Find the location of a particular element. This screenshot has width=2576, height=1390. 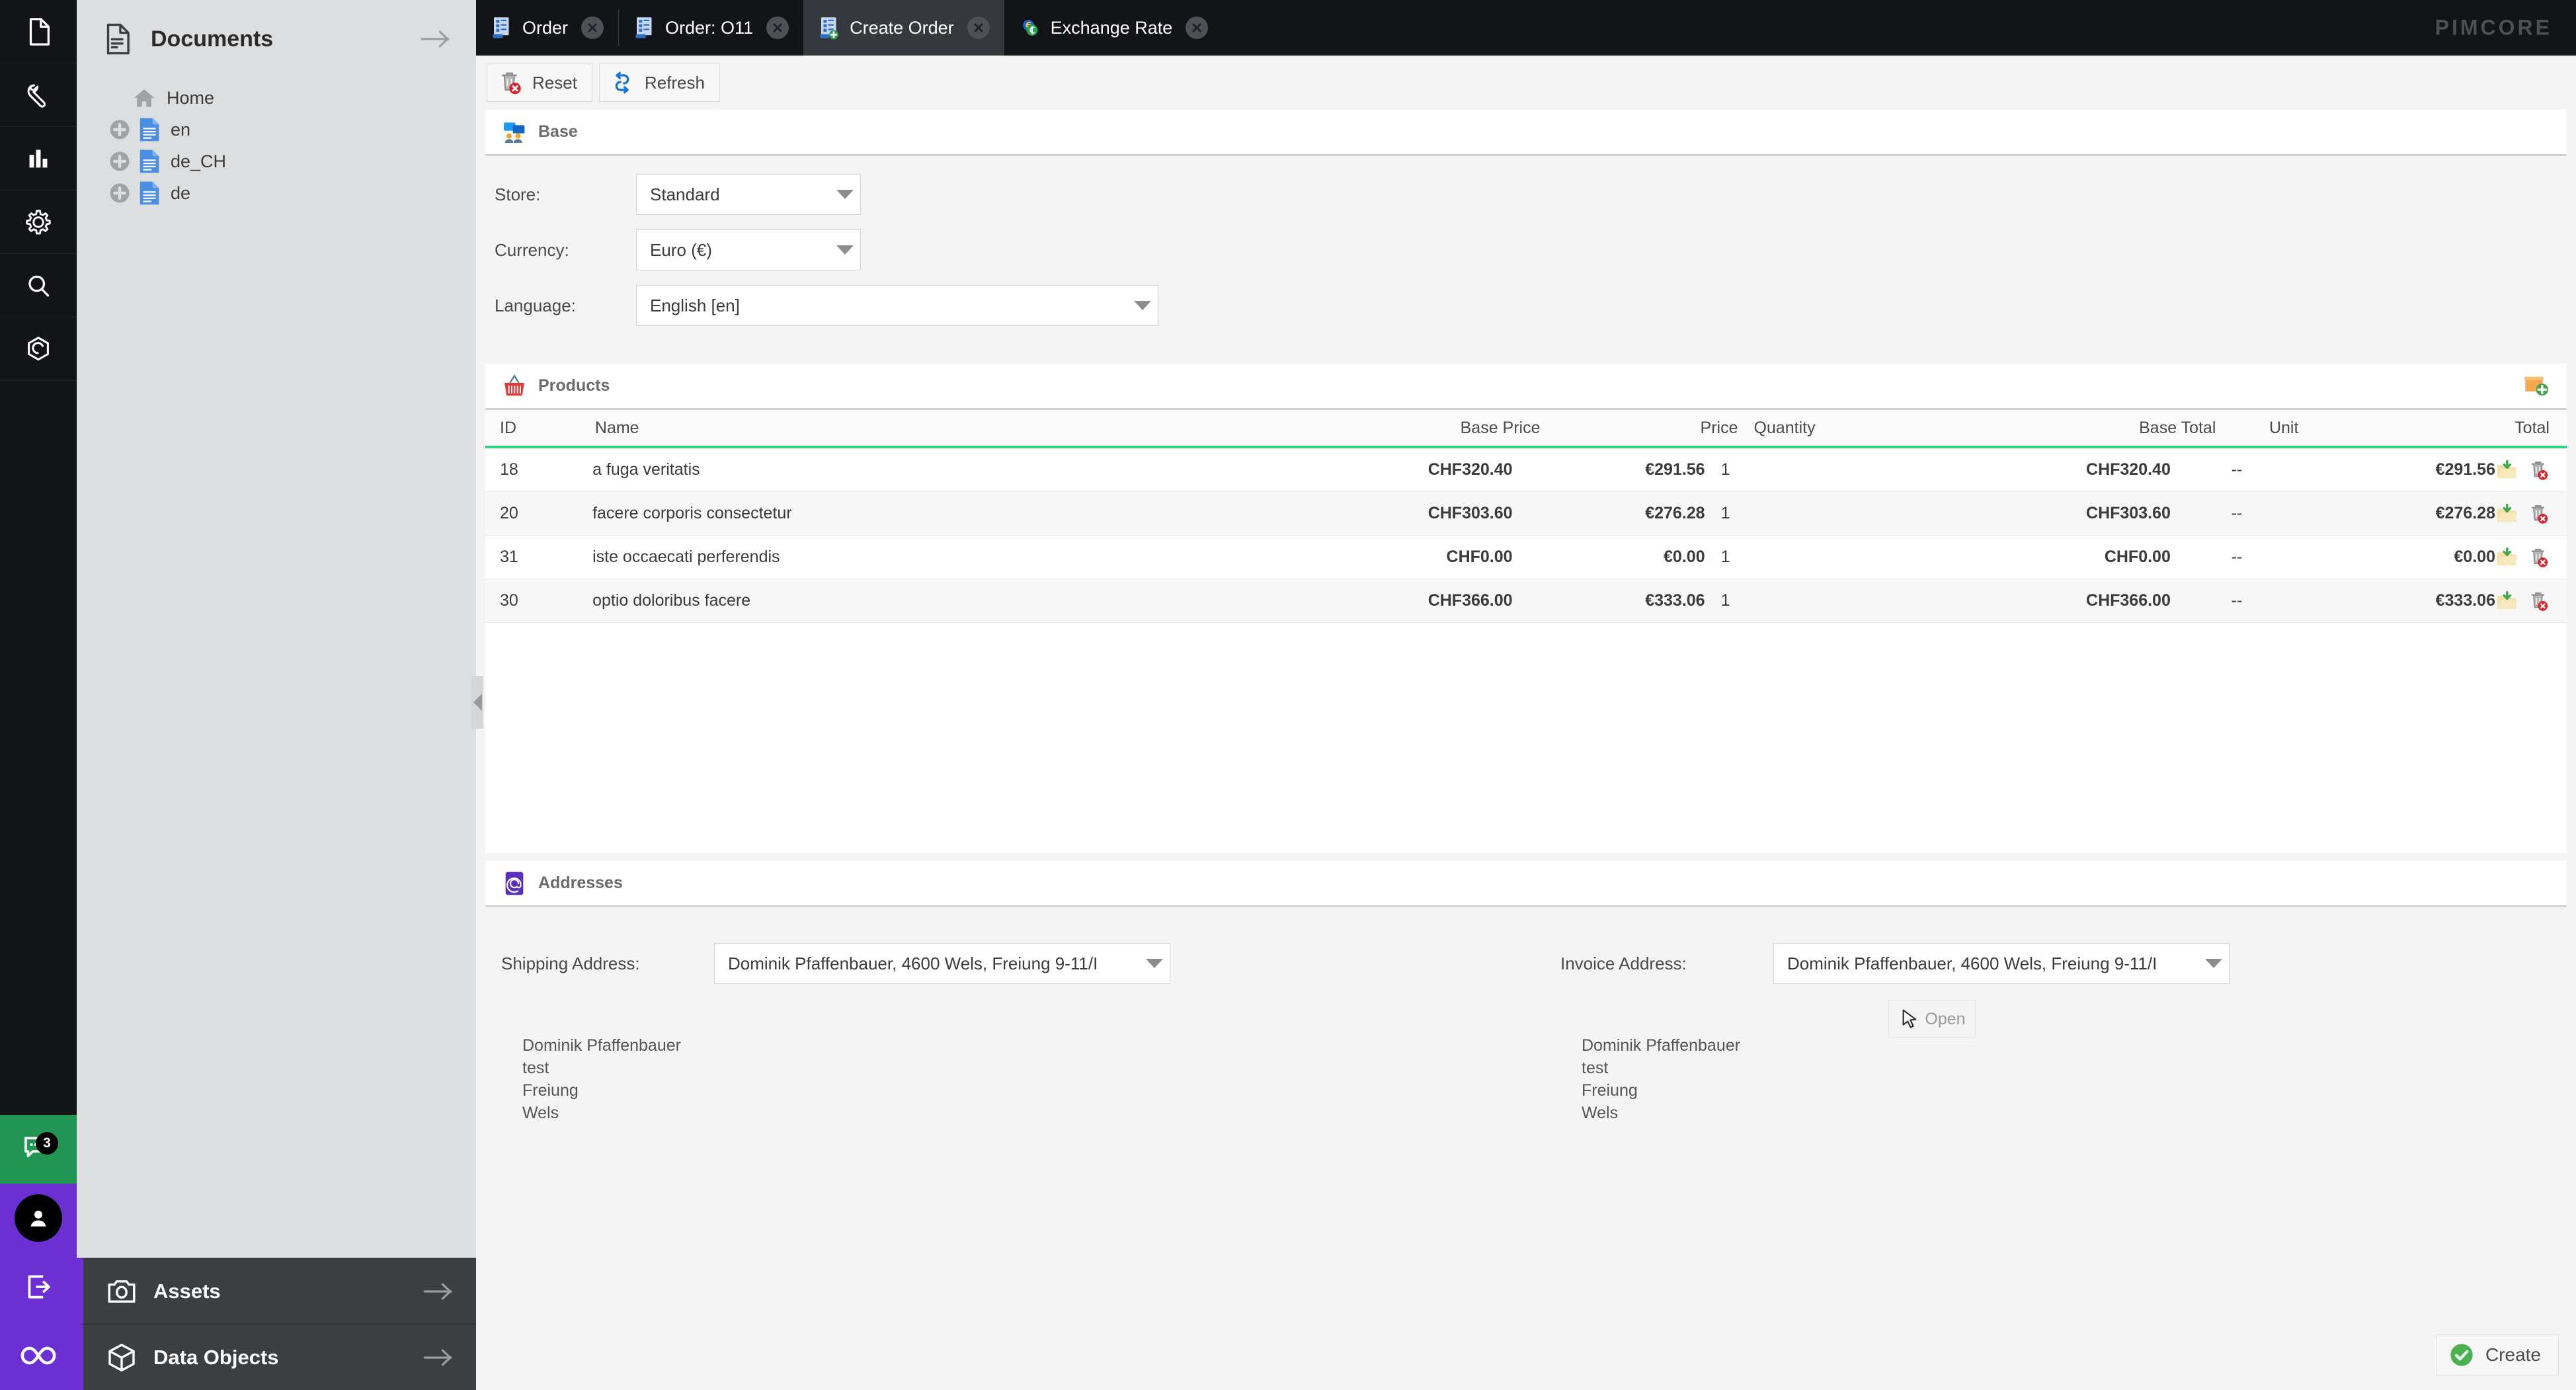

cell-base-price: CHF0.00 is located at coordinates (1479, 557).